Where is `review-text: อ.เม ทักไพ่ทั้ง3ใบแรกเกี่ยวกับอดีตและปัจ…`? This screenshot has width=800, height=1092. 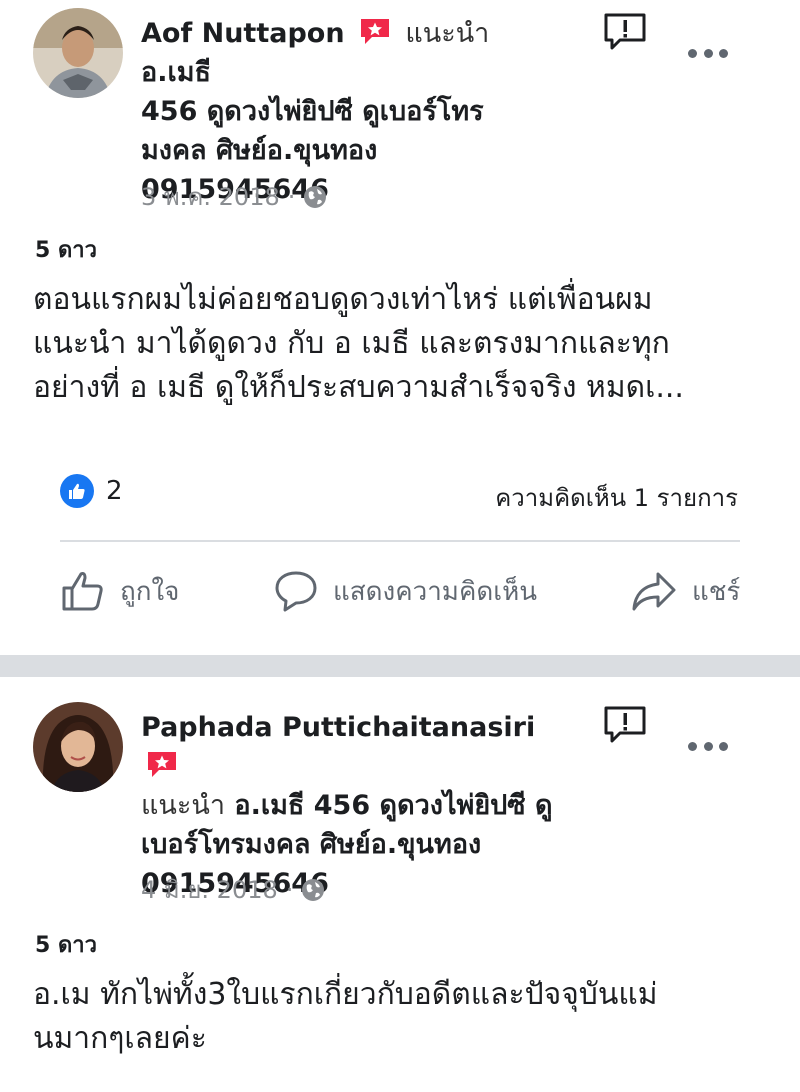 review-text: อ.เม ทักไพ่ทั้ง3ใบแรกเกี่ยวกับอดีตและปัจ… is located at coordinates (403, 1017).